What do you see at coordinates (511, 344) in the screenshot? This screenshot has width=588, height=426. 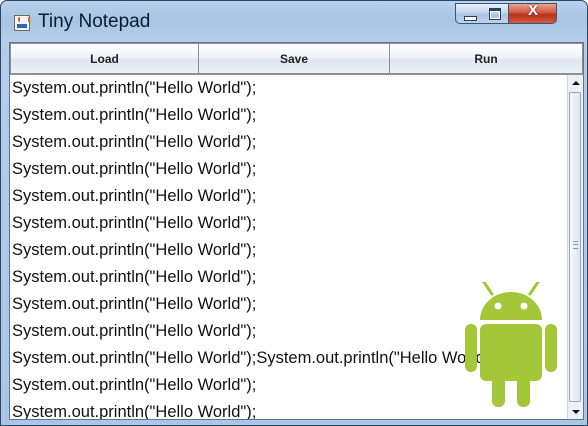 I see `android-robot-icon` at bounding box center [511, 344].